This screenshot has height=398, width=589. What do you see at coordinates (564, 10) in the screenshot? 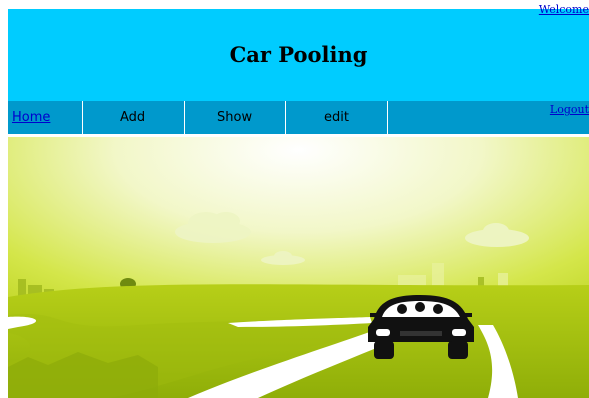
I see `welcome-link: Welcome` at bounding box center [564, 10].